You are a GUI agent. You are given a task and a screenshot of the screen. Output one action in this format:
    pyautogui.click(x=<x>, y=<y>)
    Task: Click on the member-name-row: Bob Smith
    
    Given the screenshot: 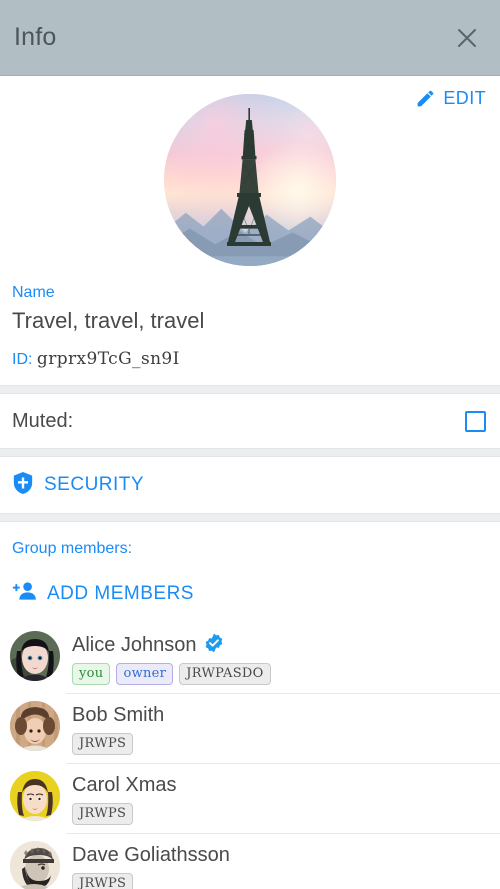 What is the action you would take?
    pyautogui.click(x=118, y=715)
    